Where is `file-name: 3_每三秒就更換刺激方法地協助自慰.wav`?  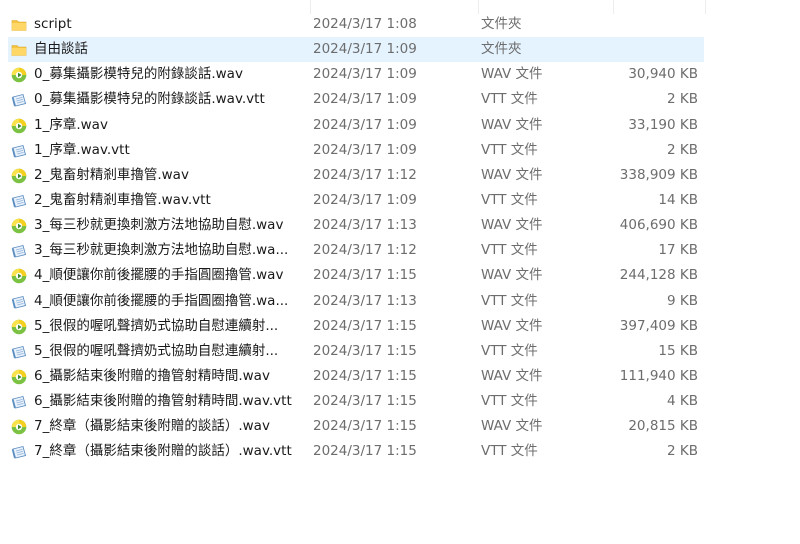 file-name: 3_每三秒就更換刺激方法地協助自慰.wav is located at coordinates (159, 225).